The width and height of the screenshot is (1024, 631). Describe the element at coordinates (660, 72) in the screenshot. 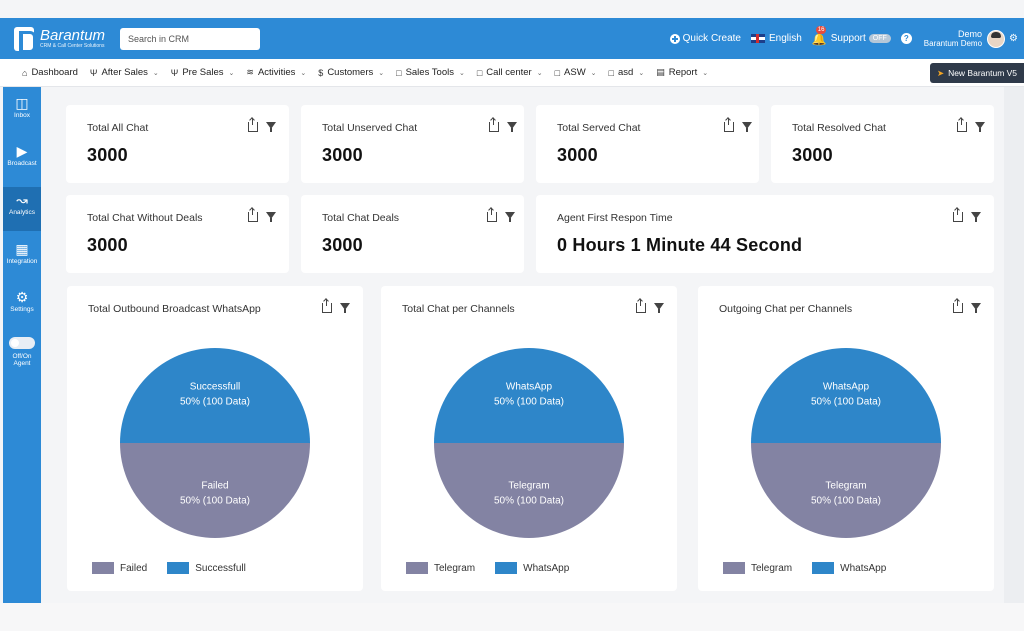

I see `chart-icon: ▤` at that location.